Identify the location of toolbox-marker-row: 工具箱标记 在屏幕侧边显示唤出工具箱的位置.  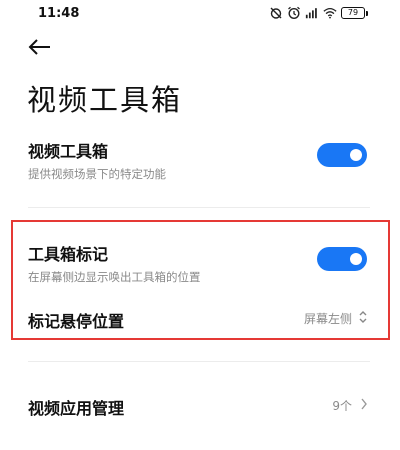
(200, 262).